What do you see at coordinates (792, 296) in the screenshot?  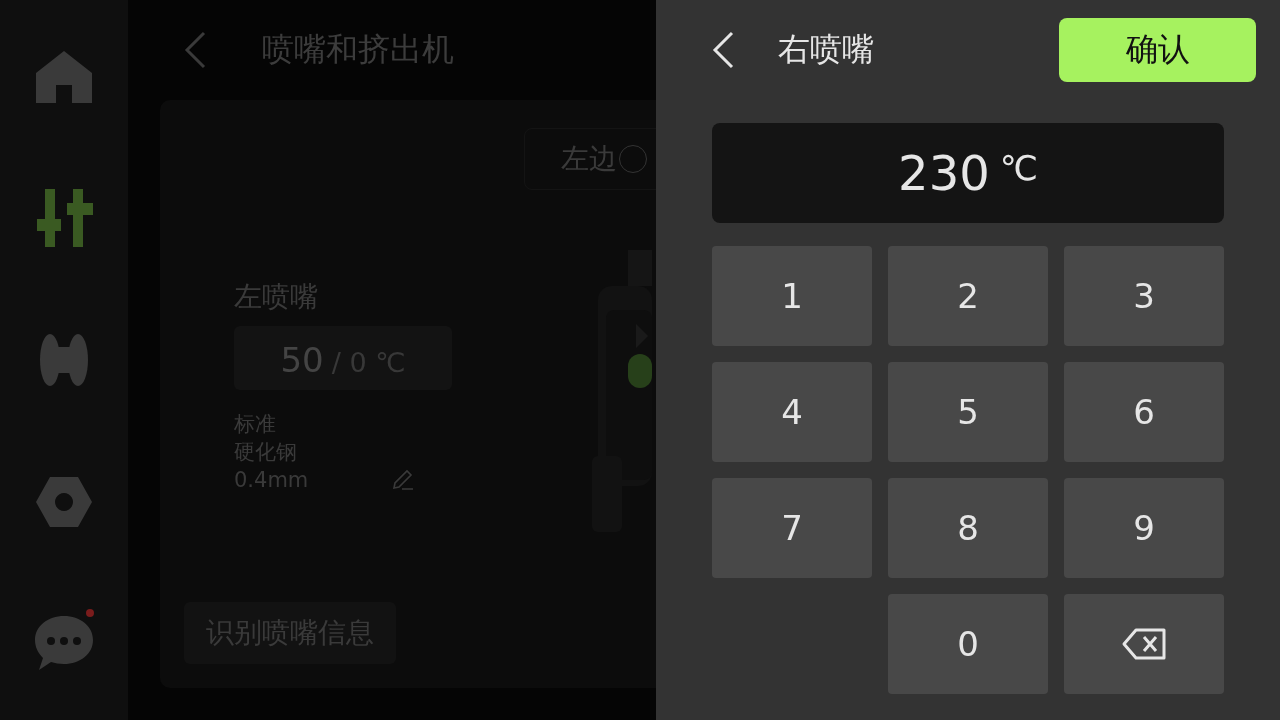 I see `digit-key: 1` at bounding box center [792, 296].